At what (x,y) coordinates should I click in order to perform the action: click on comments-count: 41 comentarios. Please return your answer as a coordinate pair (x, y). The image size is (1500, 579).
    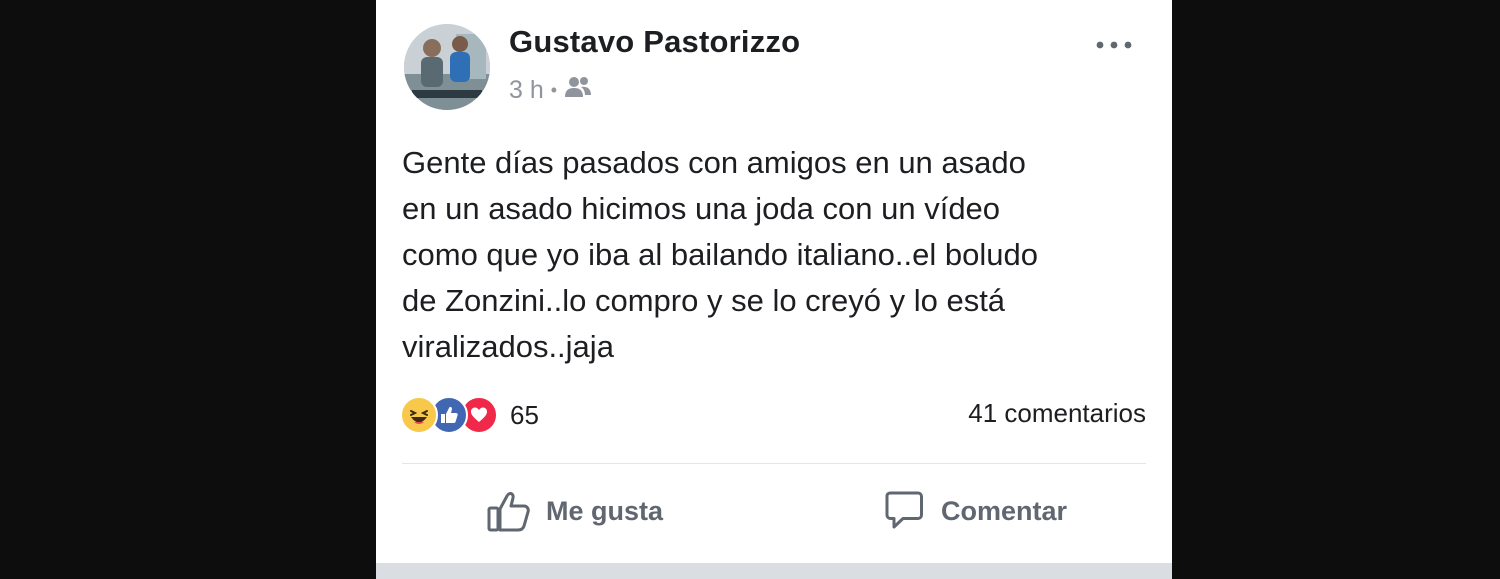
    Looking at the image, I should click on (1057, 413).